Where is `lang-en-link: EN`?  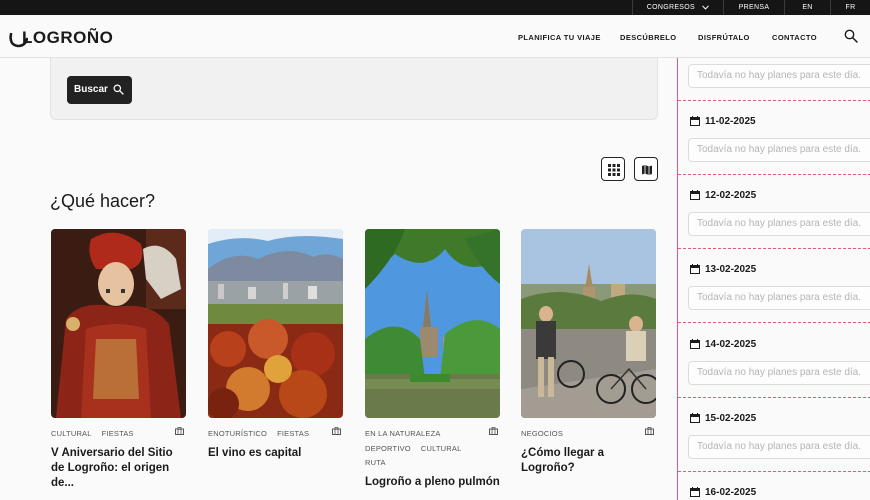
lang-en-link: EN is located at coordinates (807, 7).